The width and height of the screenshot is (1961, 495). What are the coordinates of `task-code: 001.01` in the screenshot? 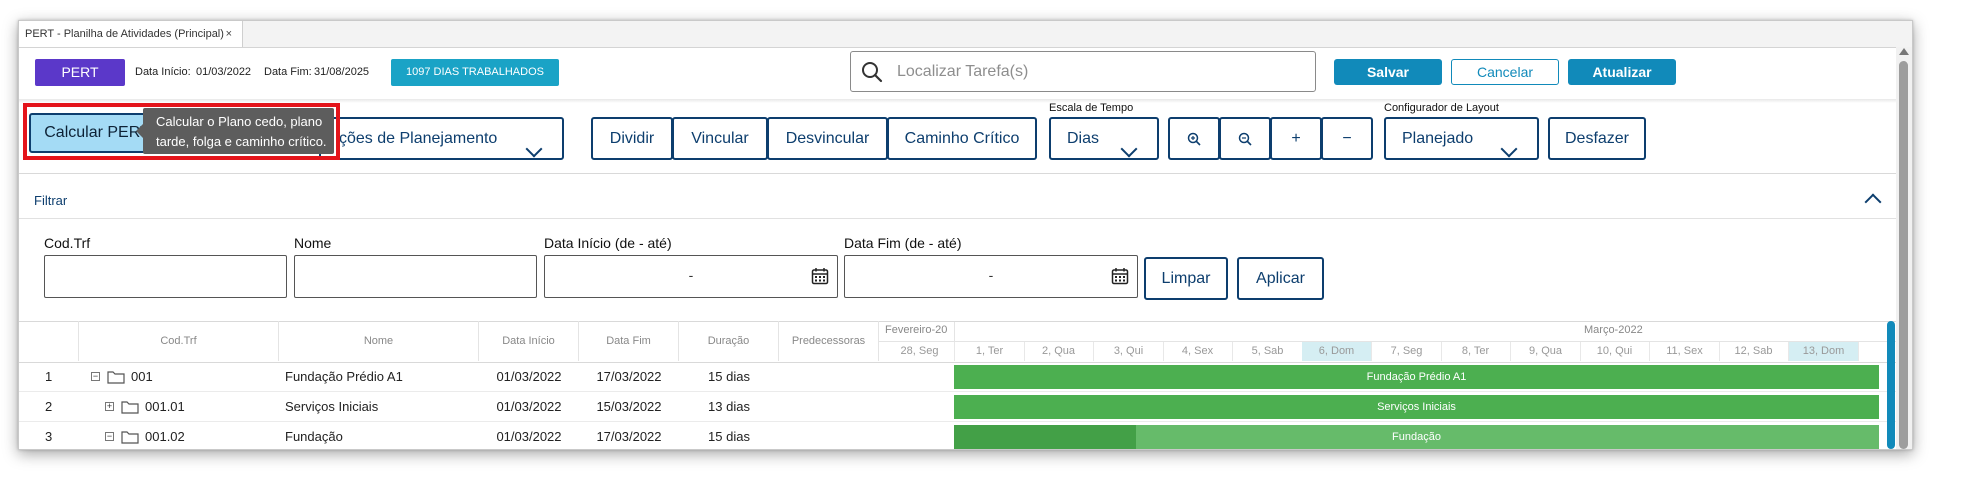 It's located at (165, 406).